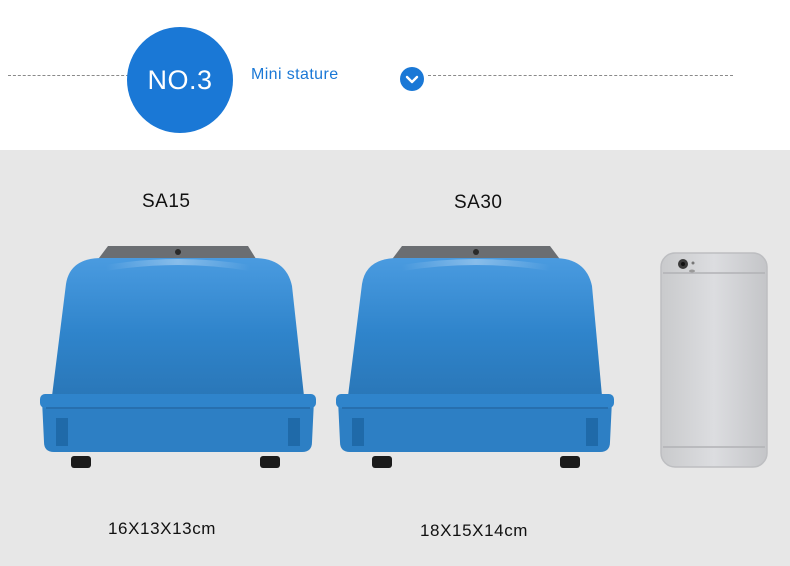 Image resolution: width=790 pixels, height=566 pixels. I want to click on pump-sa15-image, so click(178, 357).